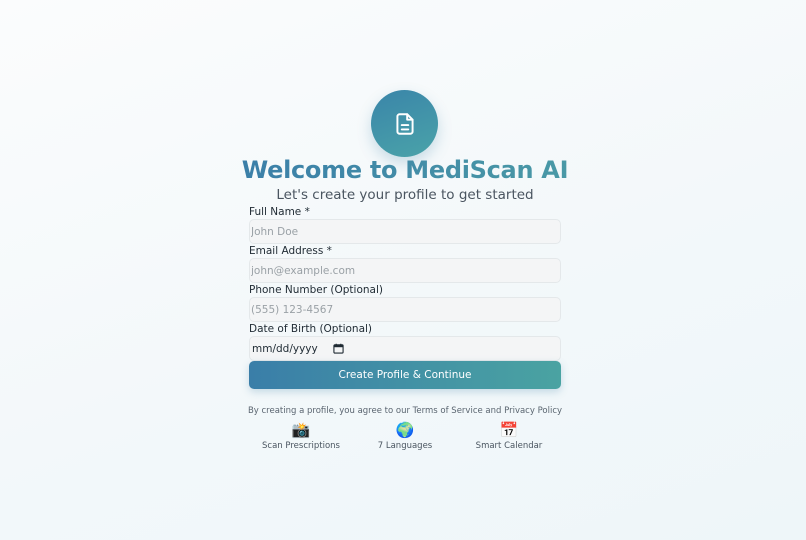 Image resolution: width=806 pixels, height=540 pixels. Describe the element at coordinates (405, 270) in the screenshot. I see `email-input` at that location.